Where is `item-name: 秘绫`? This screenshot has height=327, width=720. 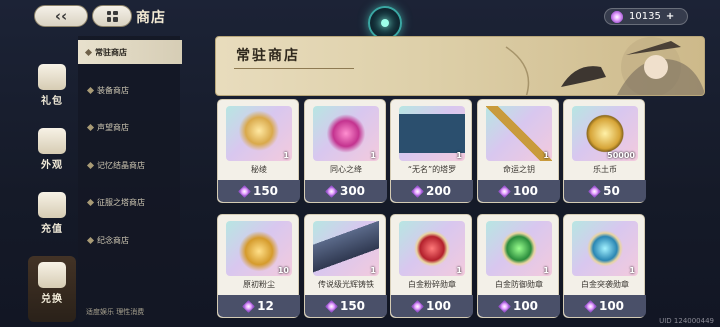 item-name: 秘绫 is located at coordinates (259, 169).